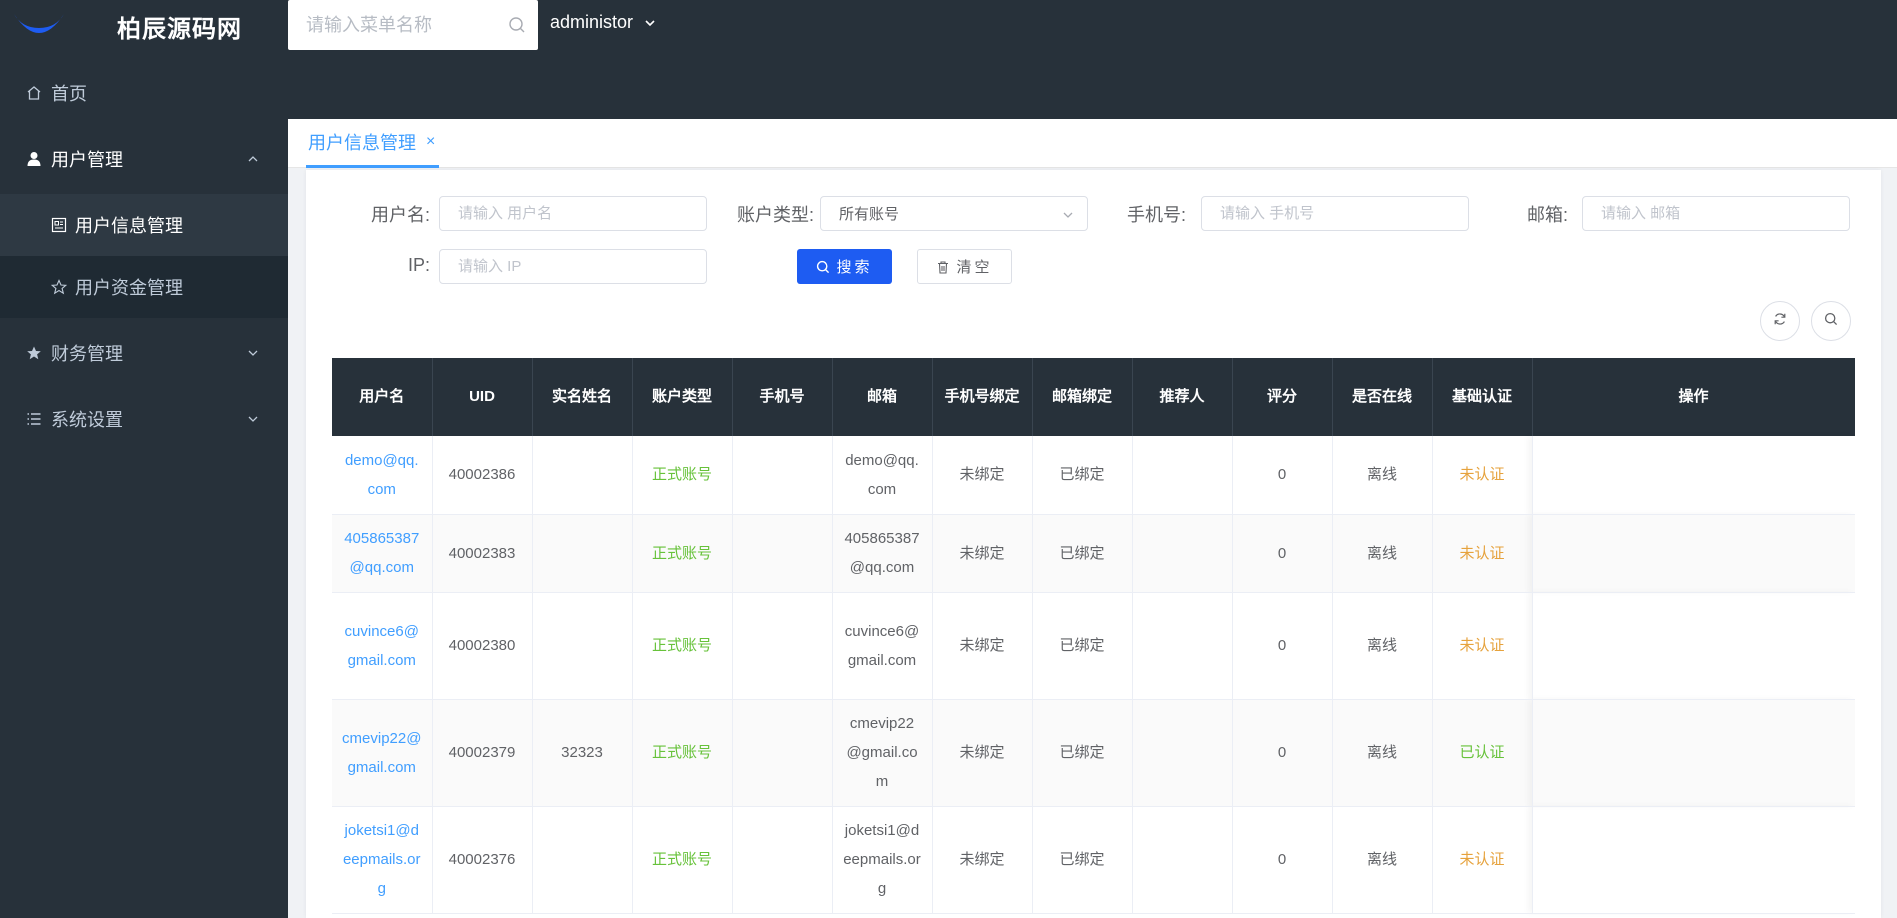 The image size is (1897, 918). What do you see at coordinates (382, 753) in the screenshot?
I see `cell-username: cmevip22@gmail.com` at bounding box center [382, 753].